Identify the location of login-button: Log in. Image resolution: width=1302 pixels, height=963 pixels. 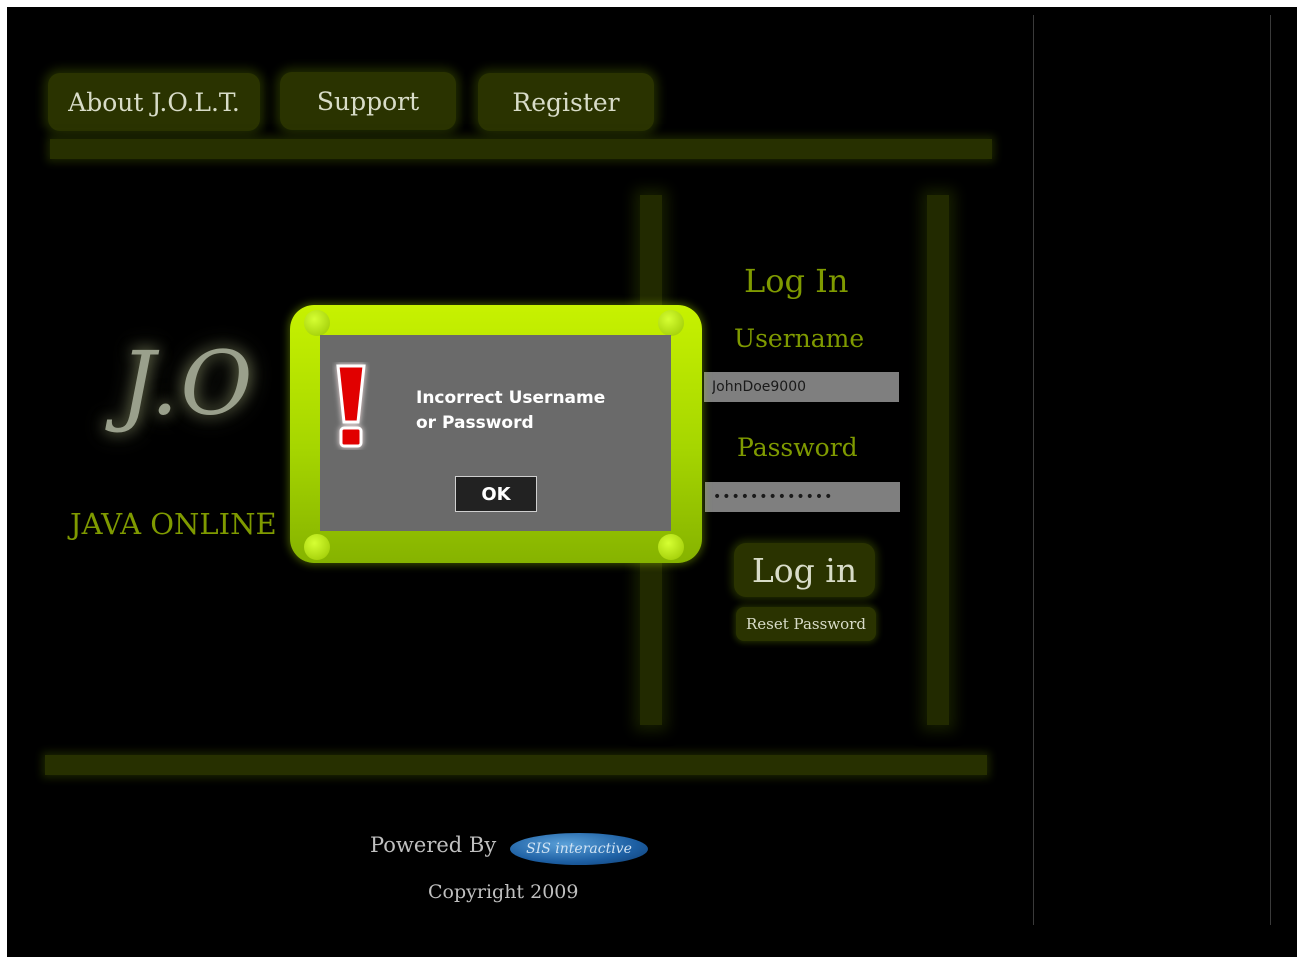
(804, 570).